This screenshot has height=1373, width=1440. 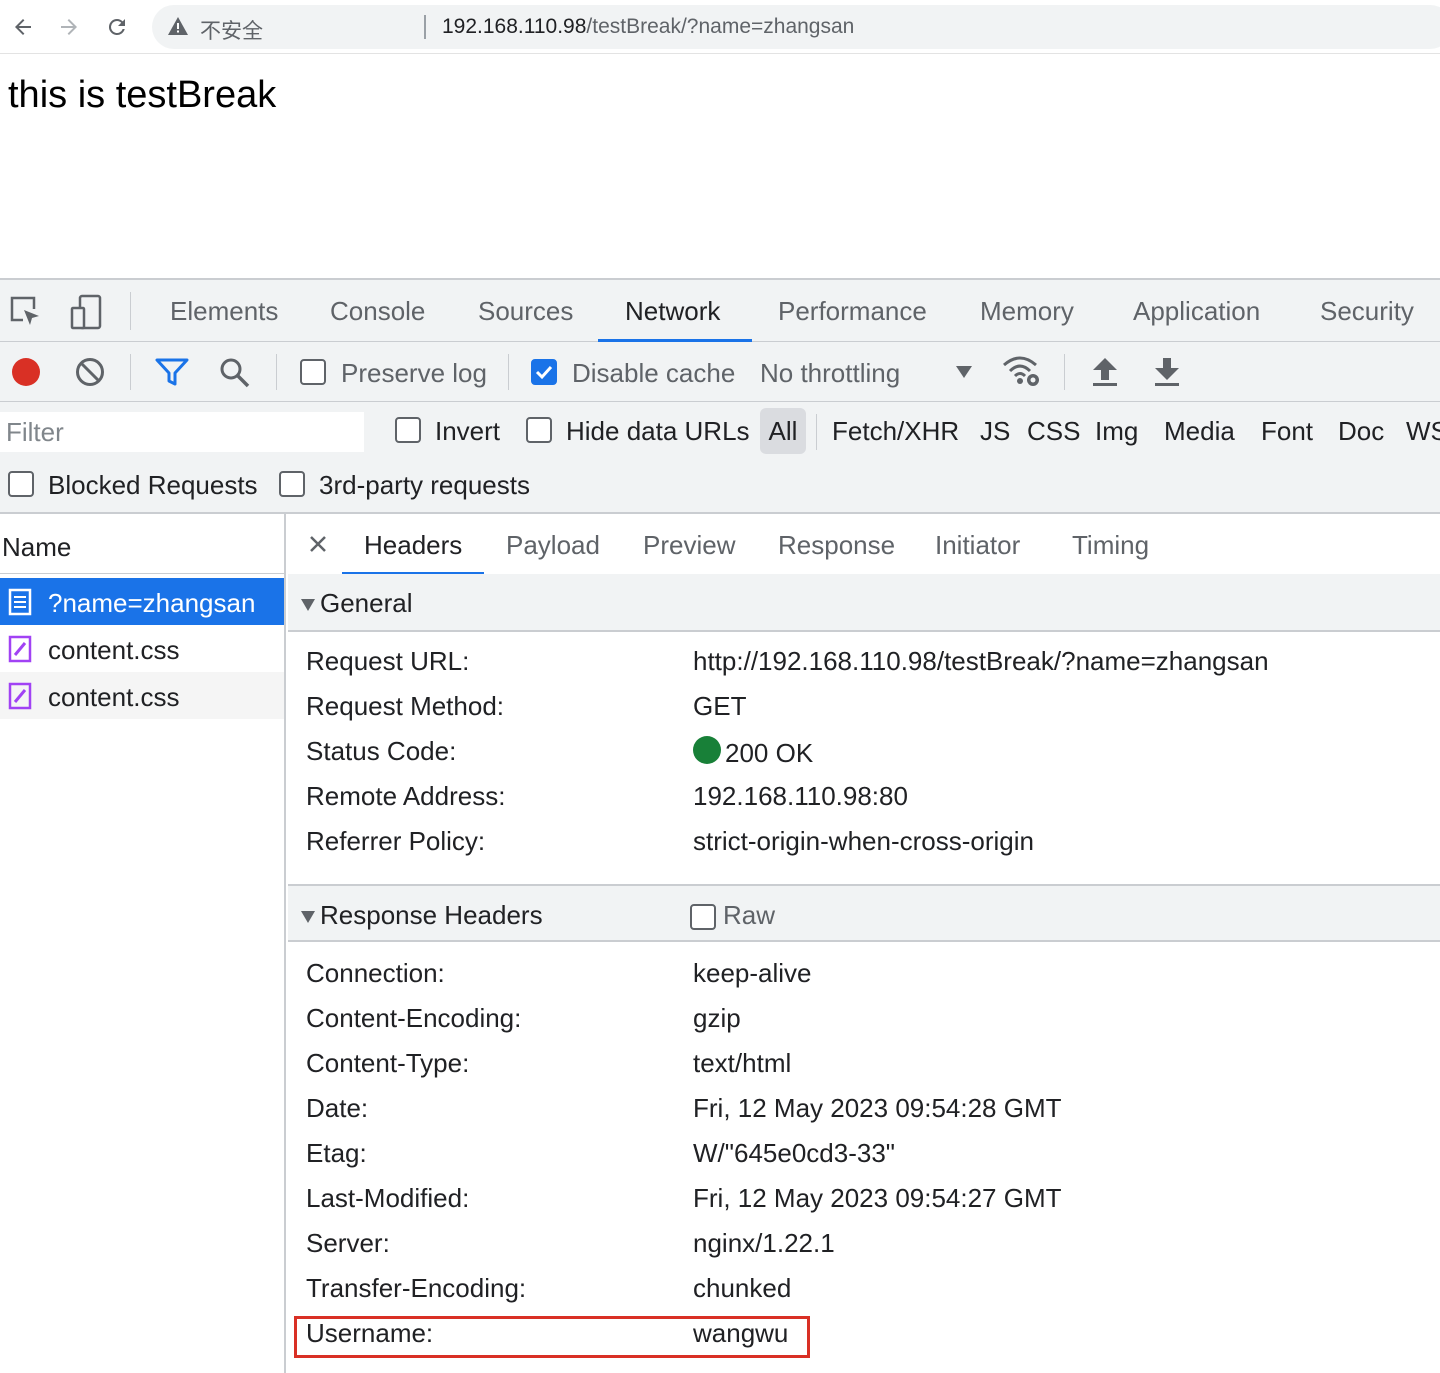 I want to click on tab-elements: Elements, so click(x=224, y=311).